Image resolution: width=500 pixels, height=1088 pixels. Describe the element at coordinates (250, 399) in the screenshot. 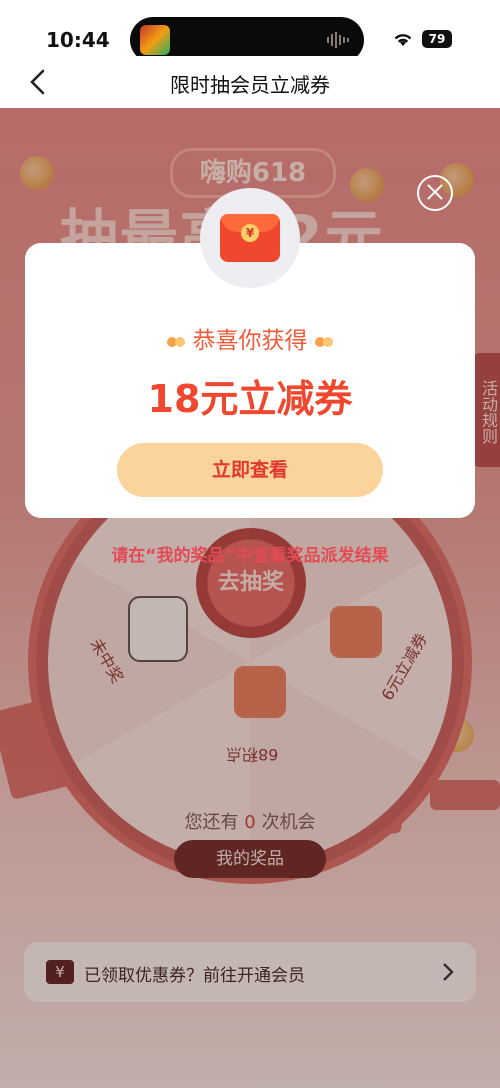

I see `prize-name: 18元立减券` at that location.